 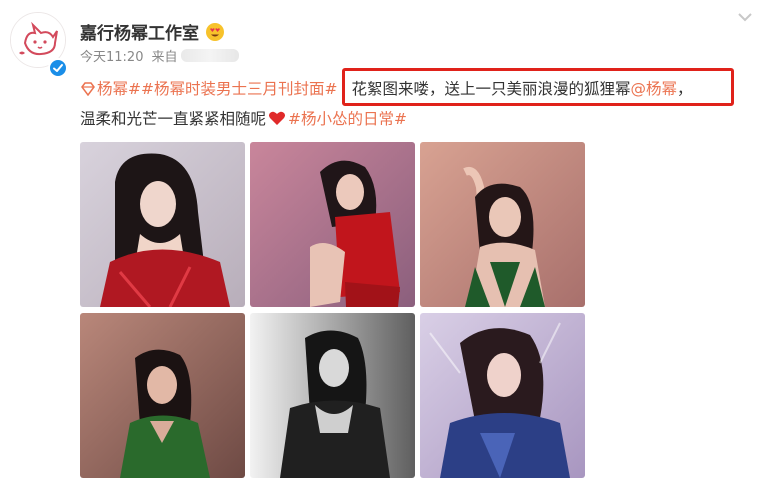 What do you see at coordinates (119, 89) in the screenshot?
I see `hashtag-yangmi: 杨幂#` at bounding box center [119, 89].